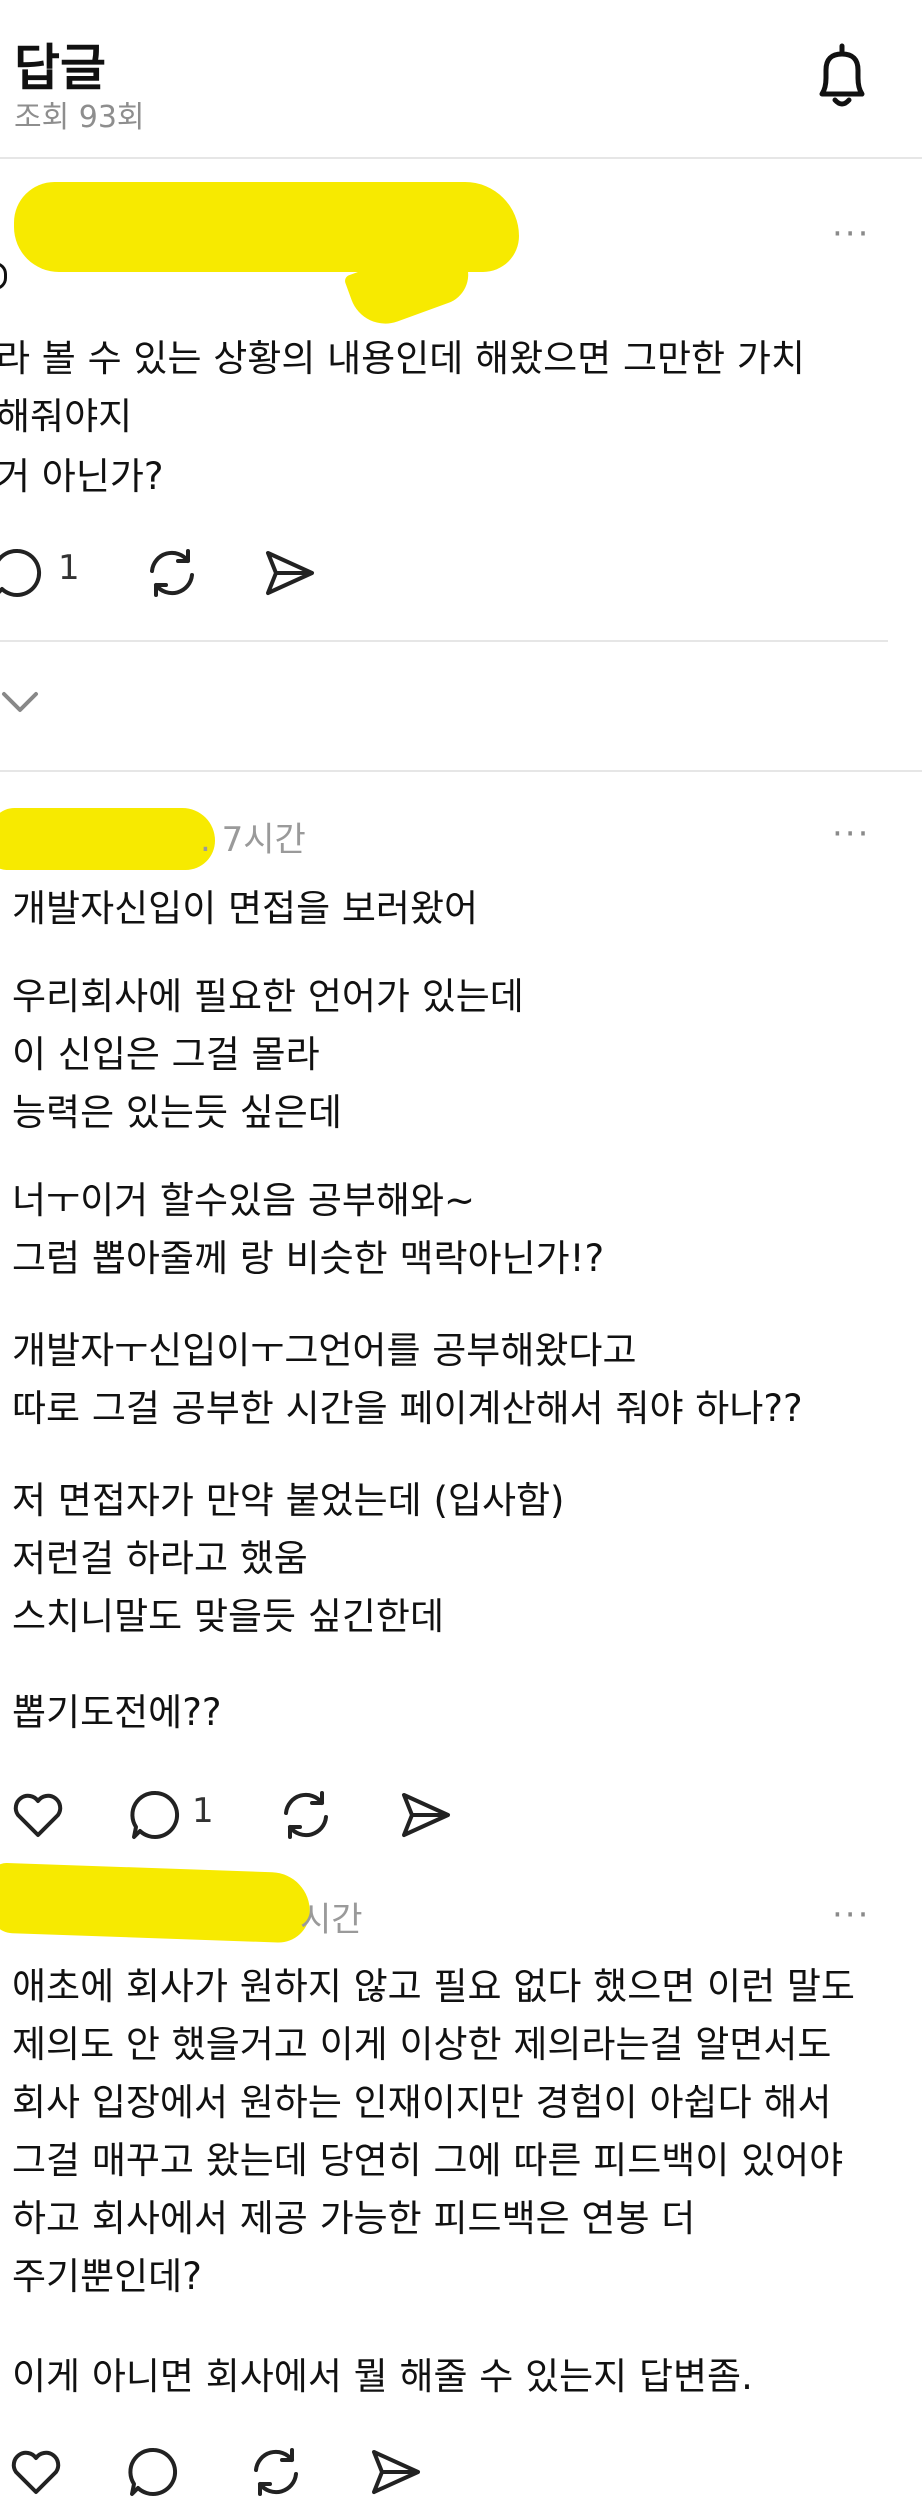  Describe the element at coordinates (79, 117) in the screenshot. I see `view-count: 조회 93회` at that location.